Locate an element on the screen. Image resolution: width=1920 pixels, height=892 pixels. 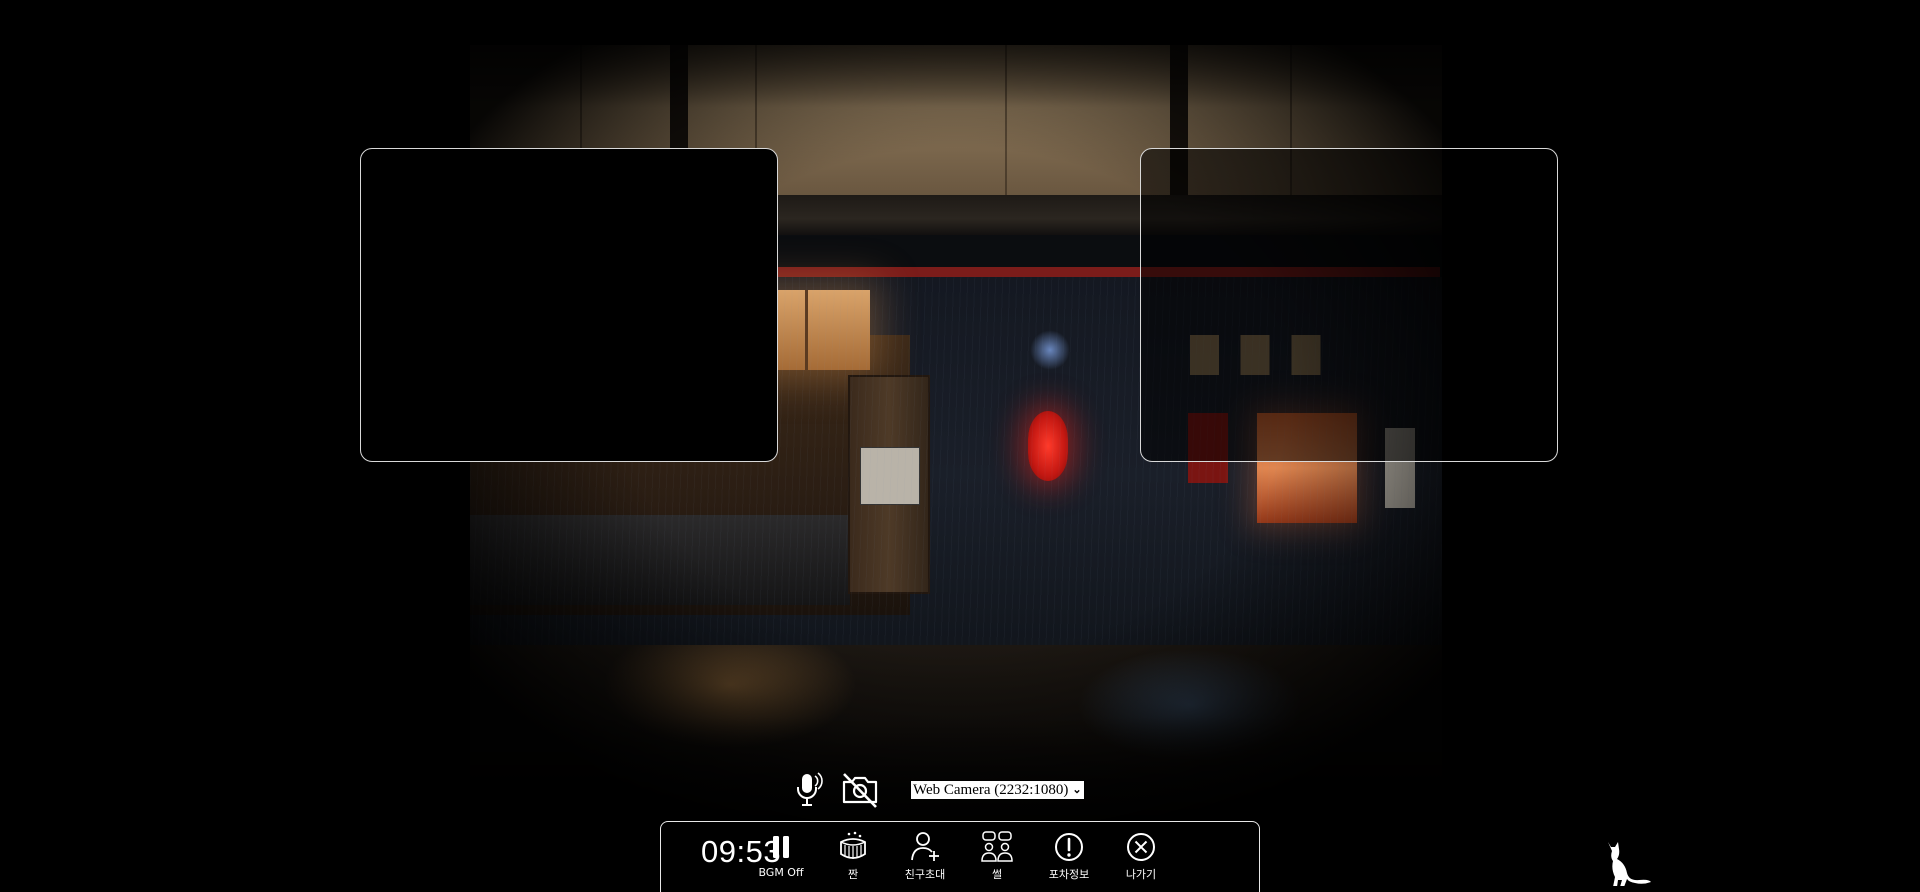
bgm-toggle-label: BGM Off is located at coordinates (781, 872).